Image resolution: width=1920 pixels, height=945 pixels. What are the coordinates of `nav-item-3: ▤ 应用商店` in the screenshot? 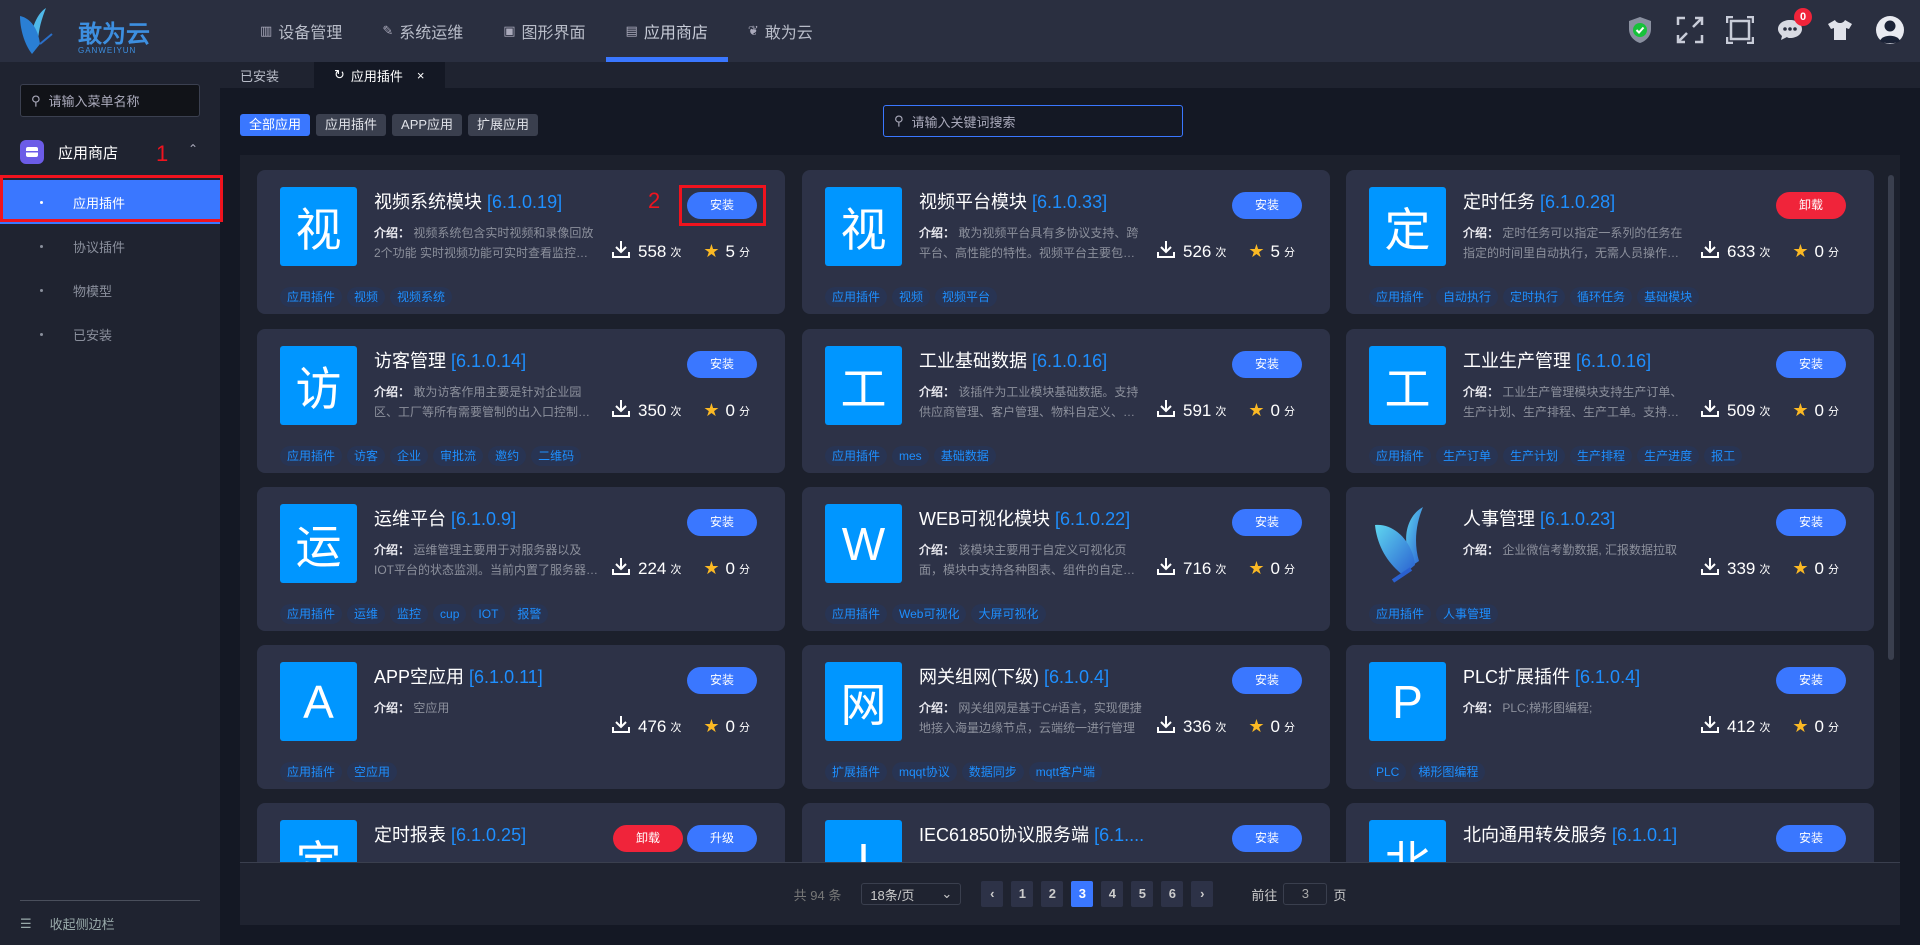 It's located at (667, 31).